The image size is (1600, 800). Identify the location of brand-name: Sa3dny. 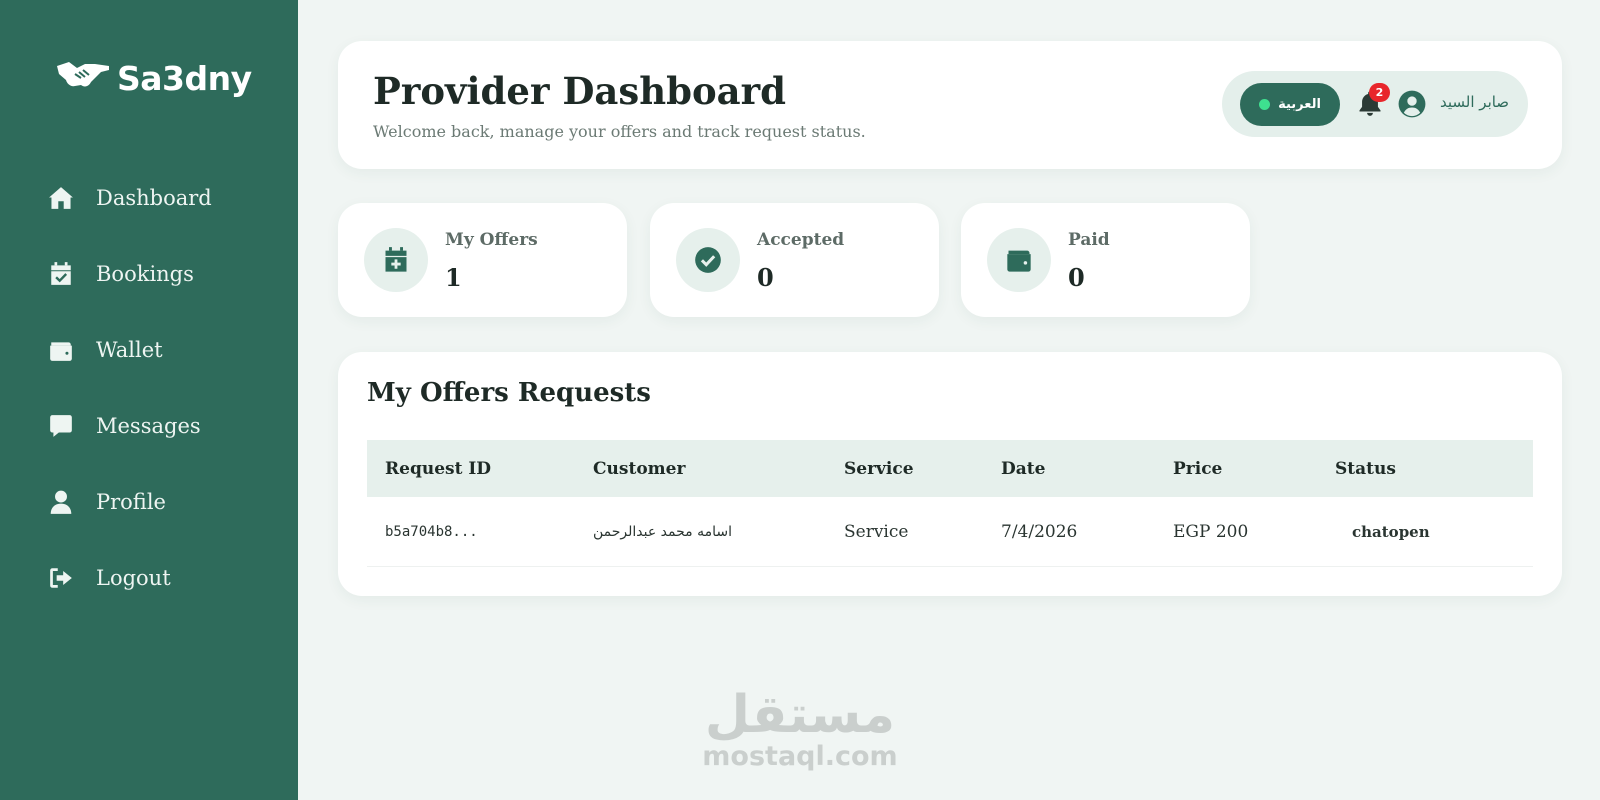
(184, 78).